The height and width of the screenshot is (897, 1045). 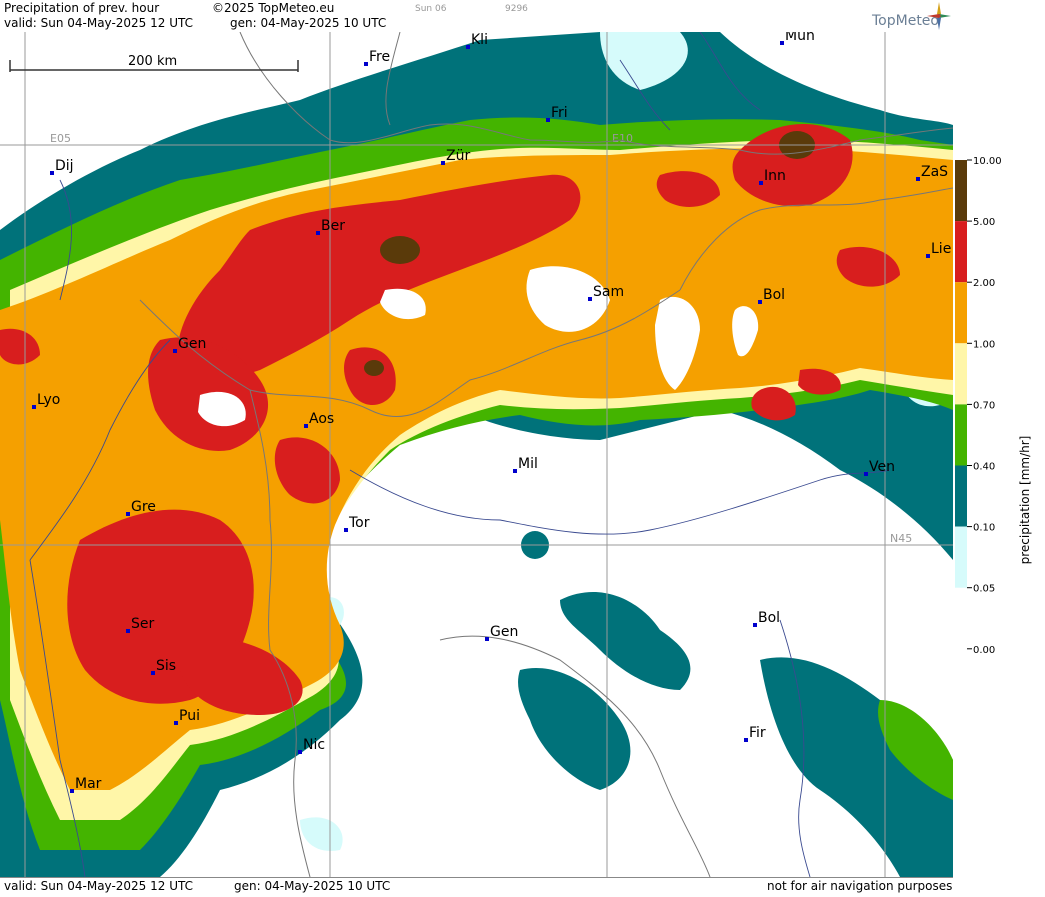 What do you see at coordinates (273, 8) in the screenshot?
I see `copyright: ©2025 TopMeteo.eu` at bounding box center [273, 8].